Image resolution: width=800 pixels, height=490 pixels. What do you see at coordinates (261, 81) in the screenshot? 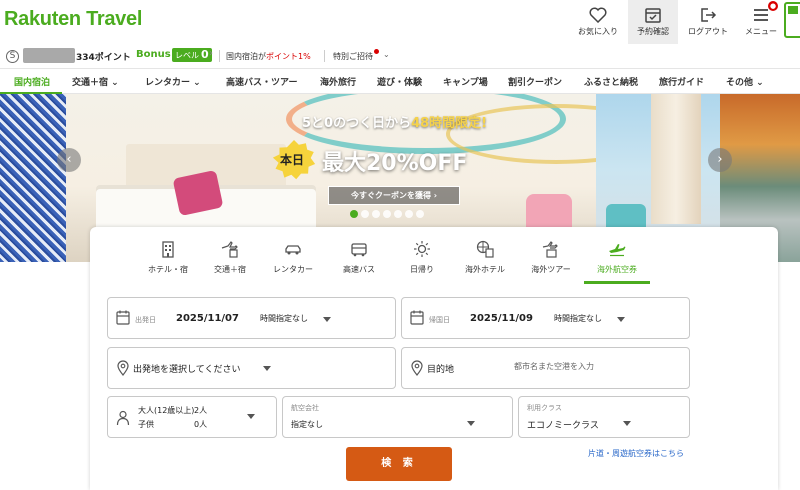
I see `nav-item-bus-tour: 高速バス・ツアー` at bounding box center [261, 81].